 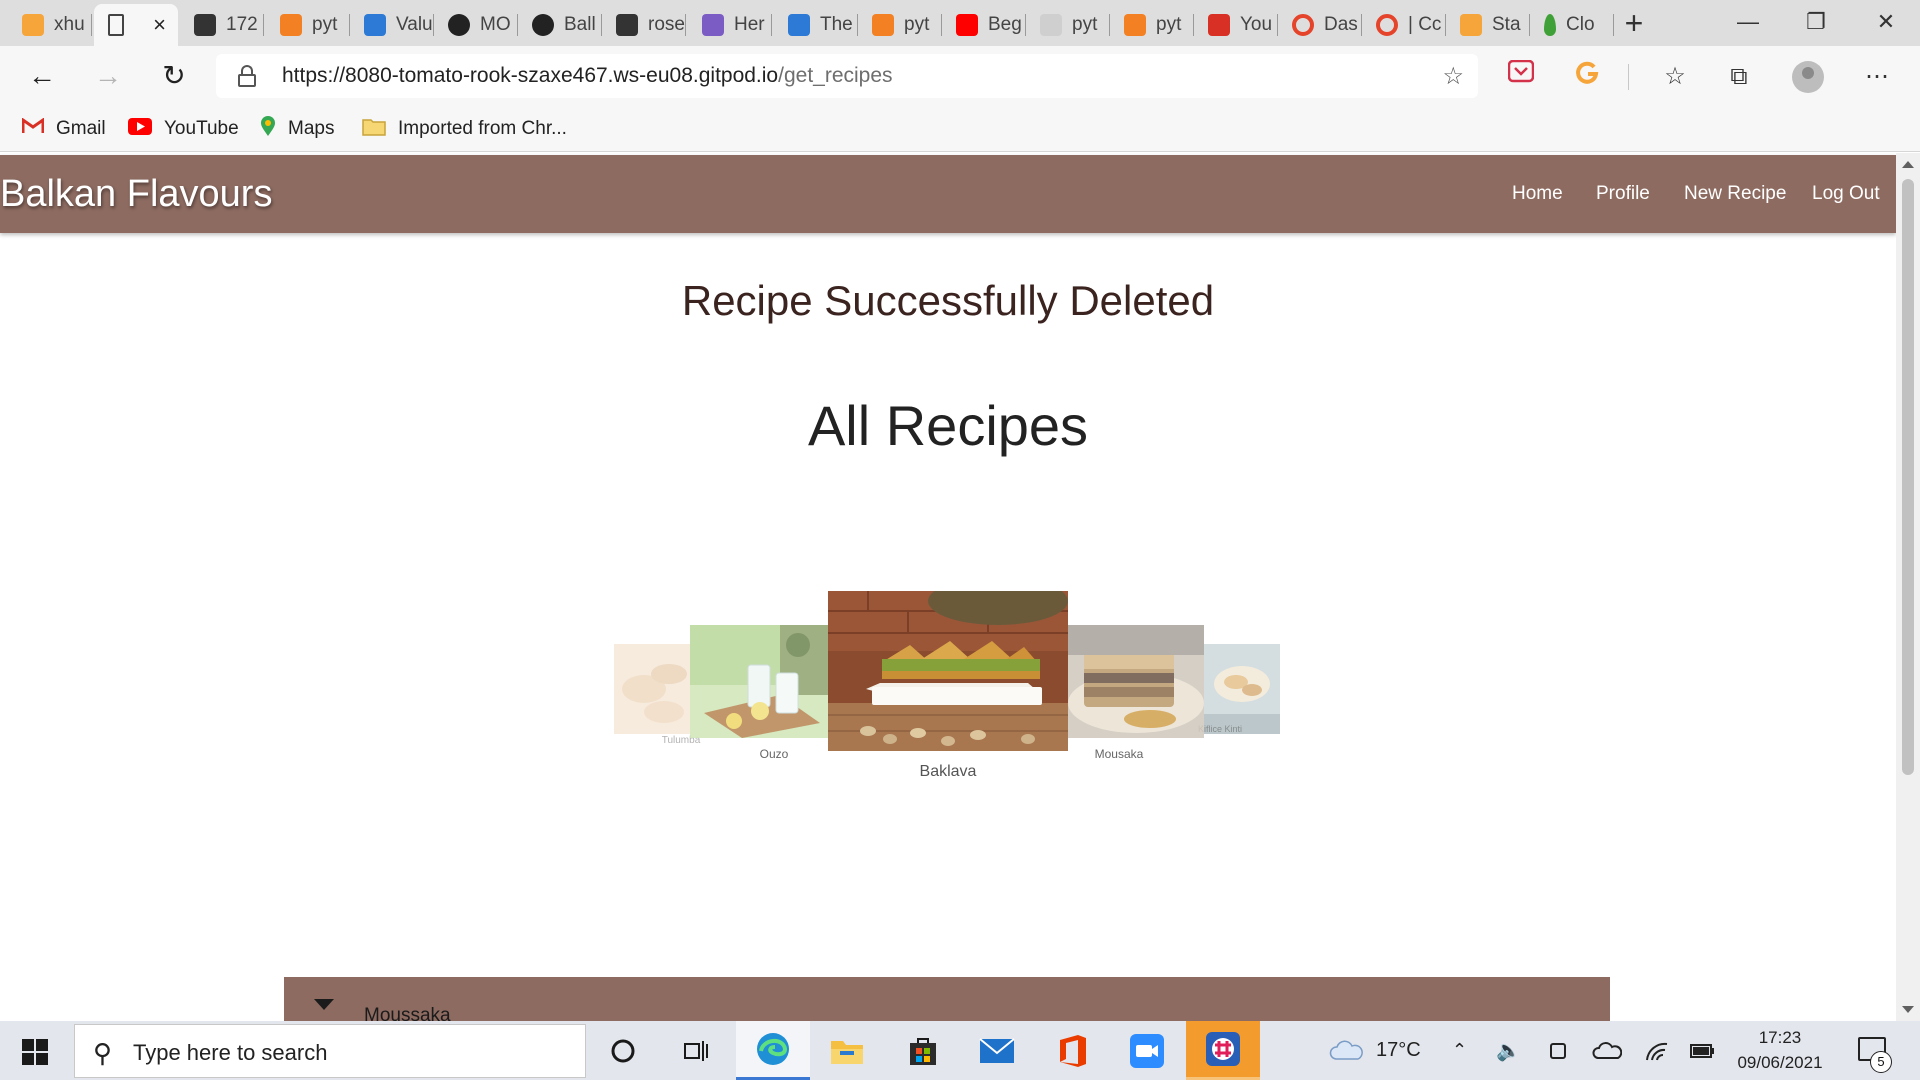 I want to click on volume-icon: 🔈, so click(x=1508, y=1050).